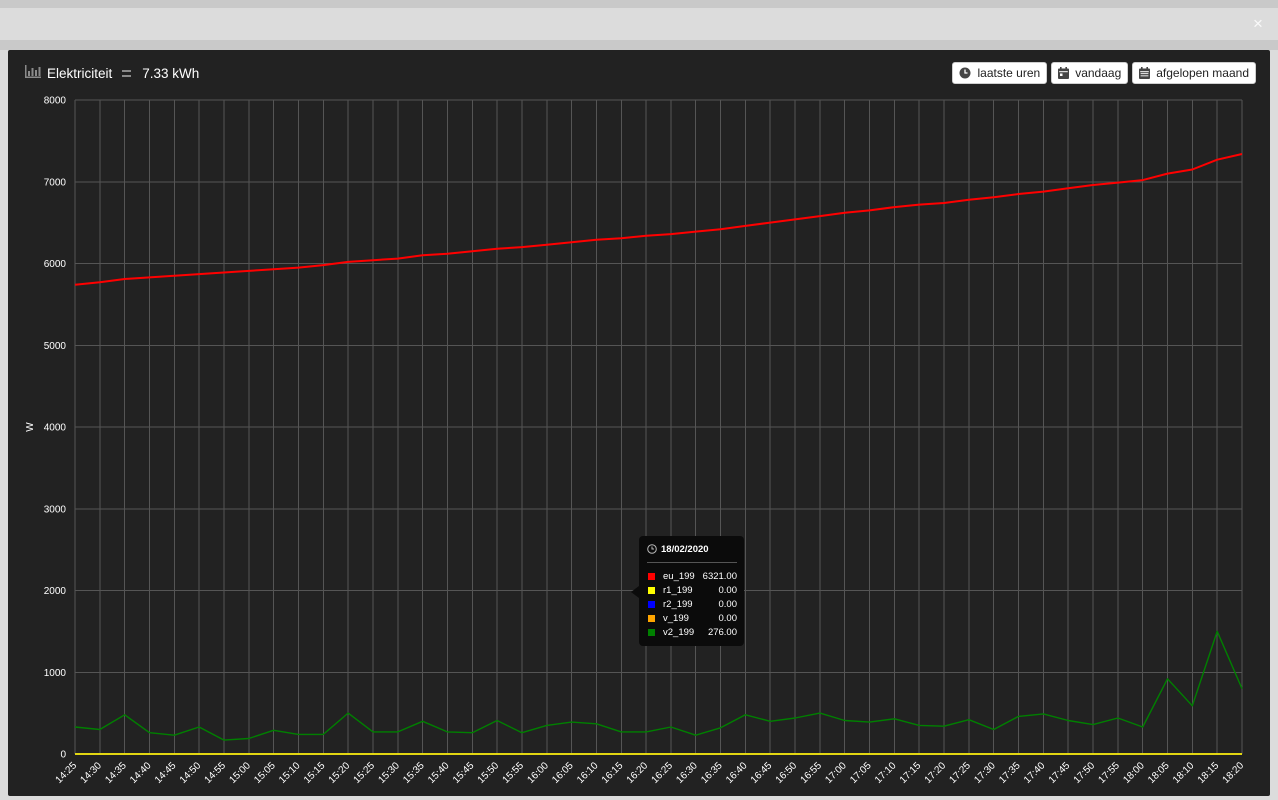  Describe the element at coordinates (514, 773) in the screenshot. I see `x-tick-label: 15:55` at that location.